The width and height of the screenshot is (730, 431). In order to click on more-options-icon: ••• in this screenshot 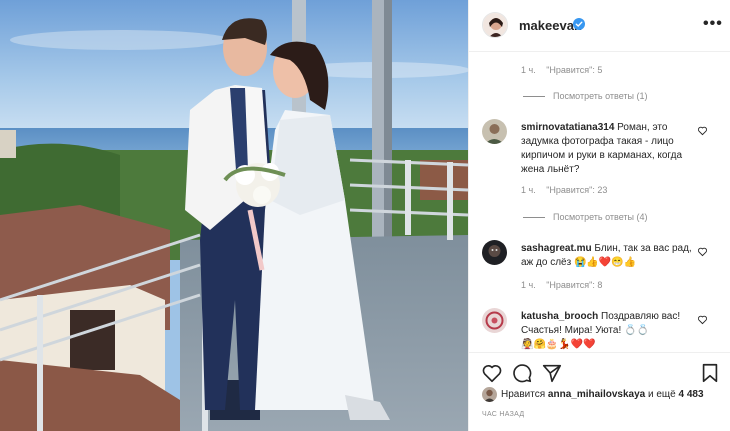, I will do `click(713, 24)`.